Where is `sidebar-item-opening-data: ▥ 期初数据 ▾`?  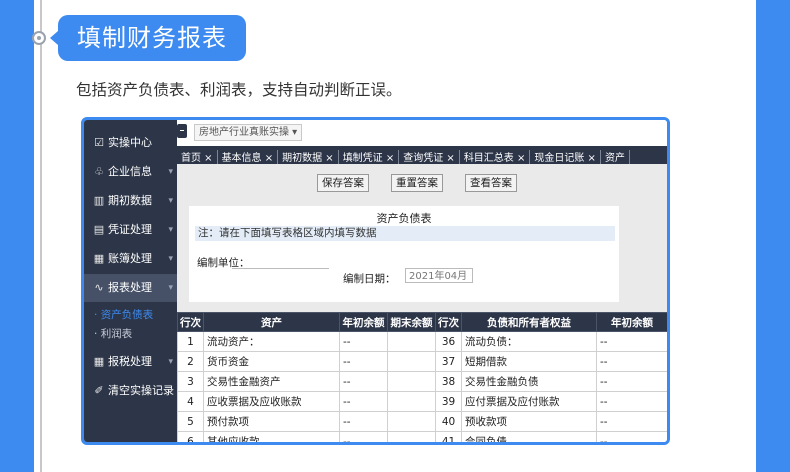 sidebar-item-opening-data: ▥ 期初数据 ▾ is located at coordinates (130, 201).